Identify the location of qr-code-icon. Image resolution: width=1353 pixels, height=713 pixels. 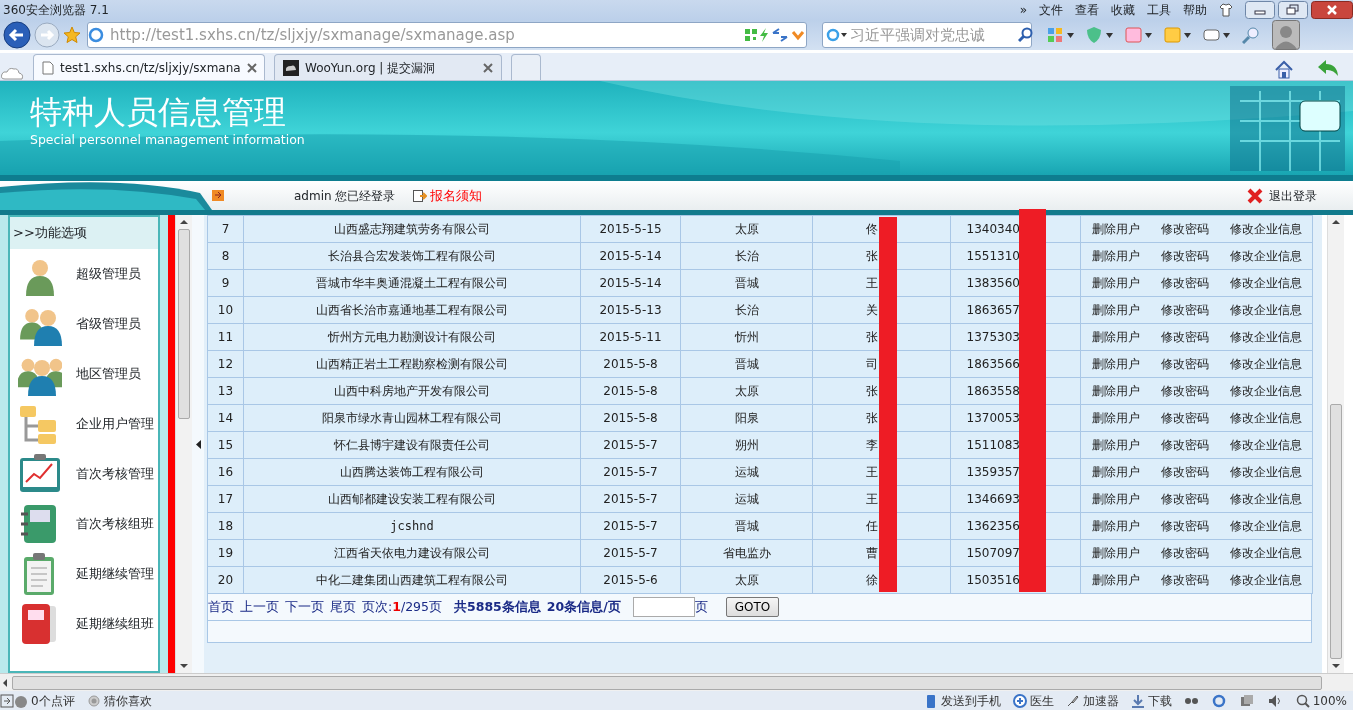
(751, 35).